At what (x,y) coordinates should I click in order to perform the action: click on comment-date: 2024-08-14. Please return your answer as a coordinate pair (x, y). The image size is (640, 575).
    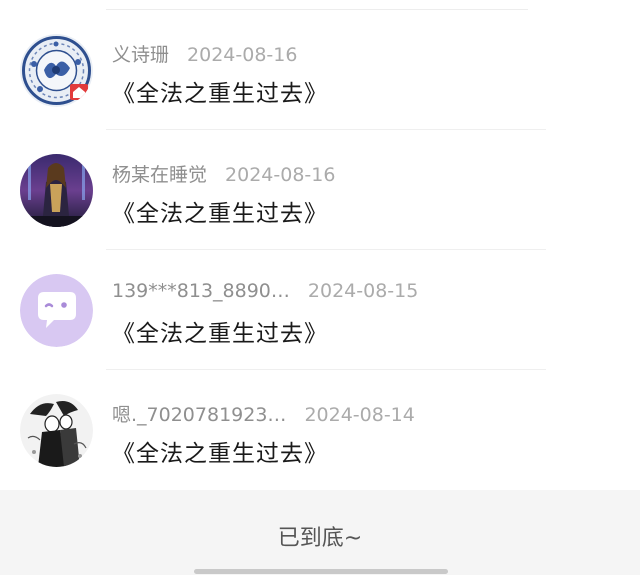
    Looking at the image, I should click on (359, 415).